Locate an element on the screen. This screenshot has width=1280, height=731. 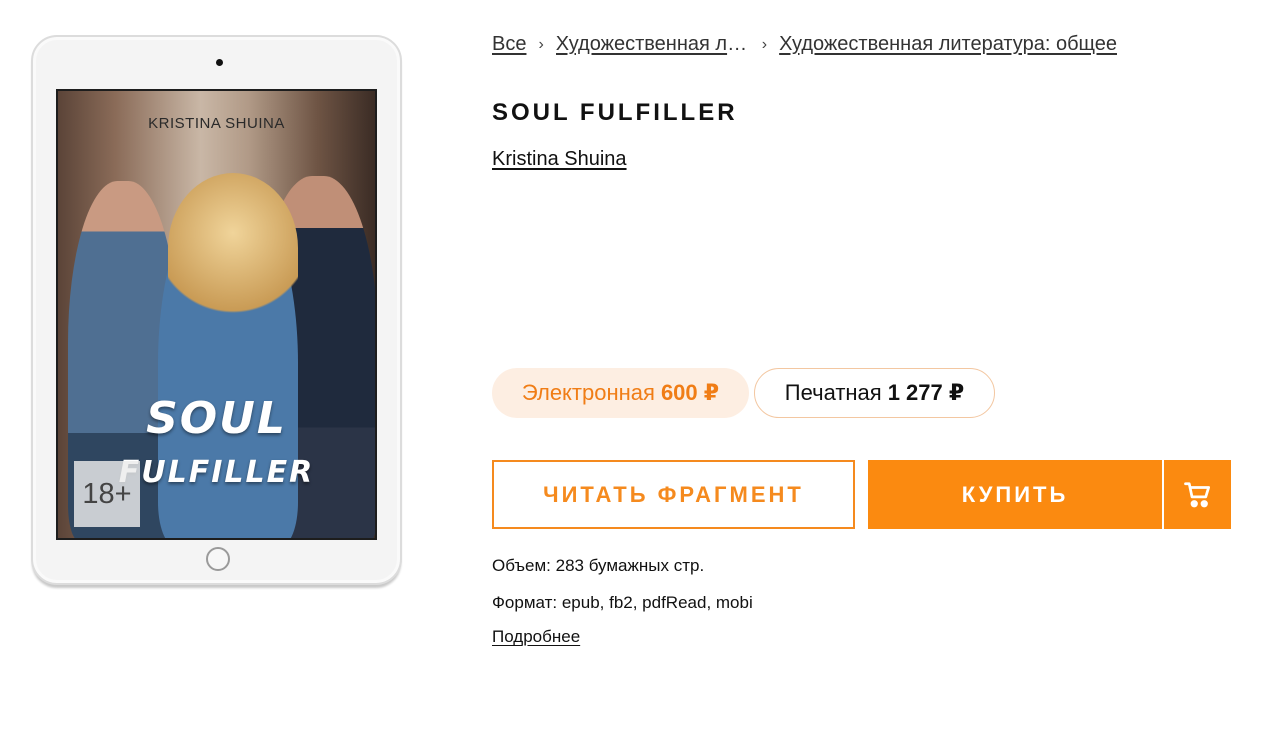
read-fragment-button: ЧИТАТЬ ФРАГМЕНТ is located at coordinates (673, 494).